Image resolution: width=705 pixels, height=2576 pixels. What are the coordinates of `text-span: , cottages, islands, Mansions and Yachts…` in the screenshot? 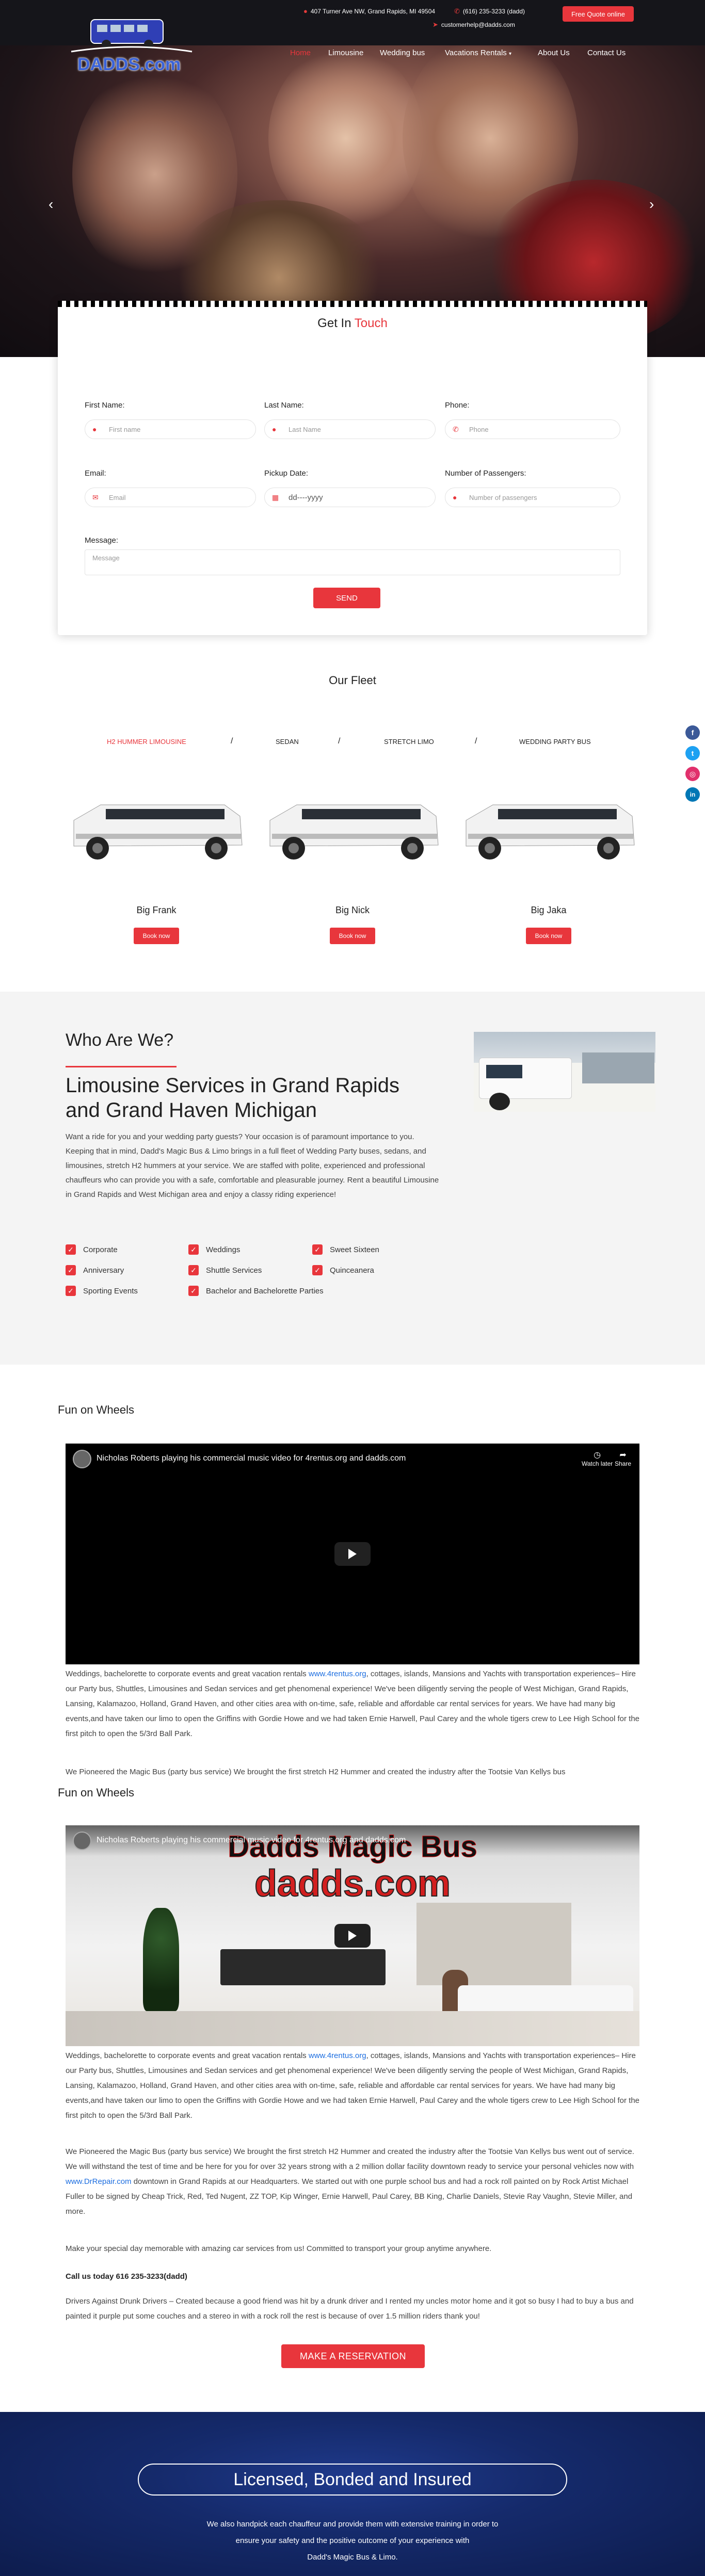 It's located at (353, 1704).